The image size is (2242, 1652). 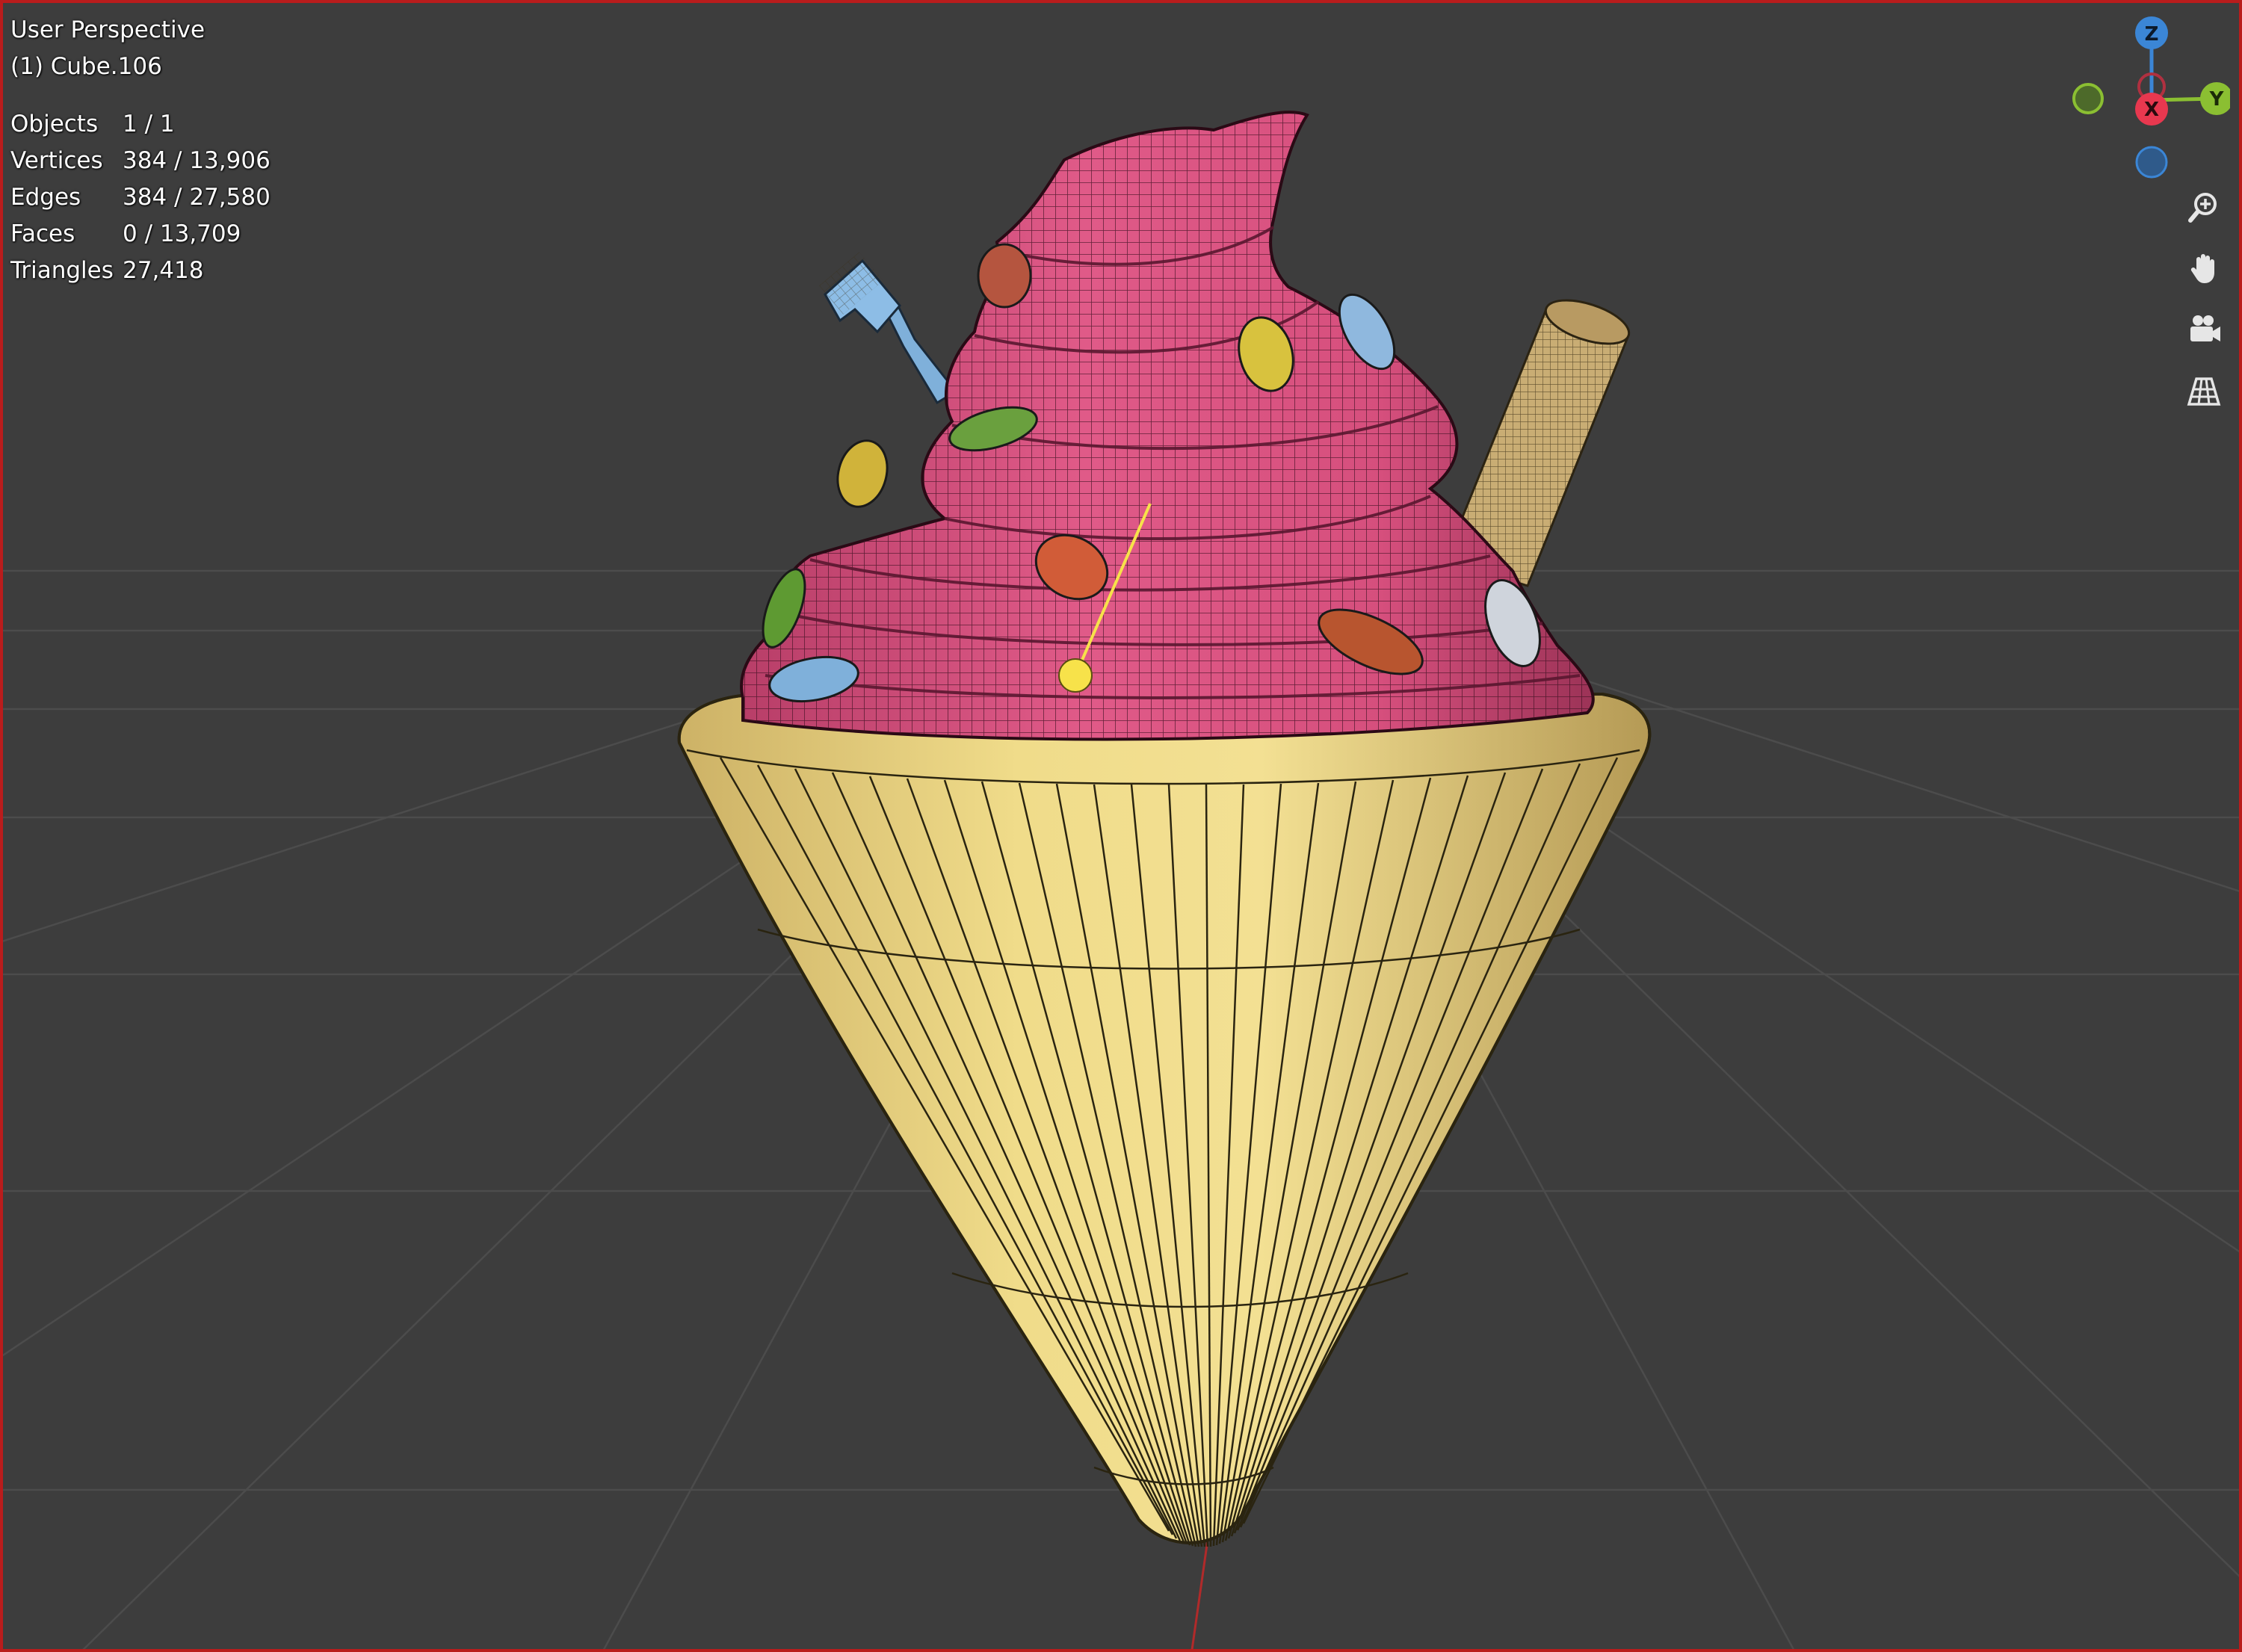 What do you see at coordinates (889, 328) in the screenshot?
I see `spoon` at bounding box center [889, 328].